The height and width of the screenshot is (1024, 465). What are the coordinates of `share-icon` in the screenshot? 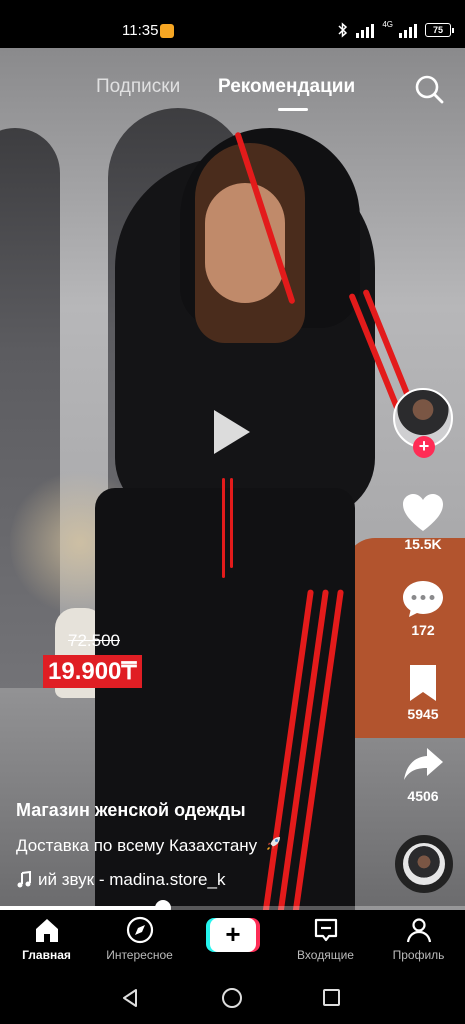 It's located at (423, 764).